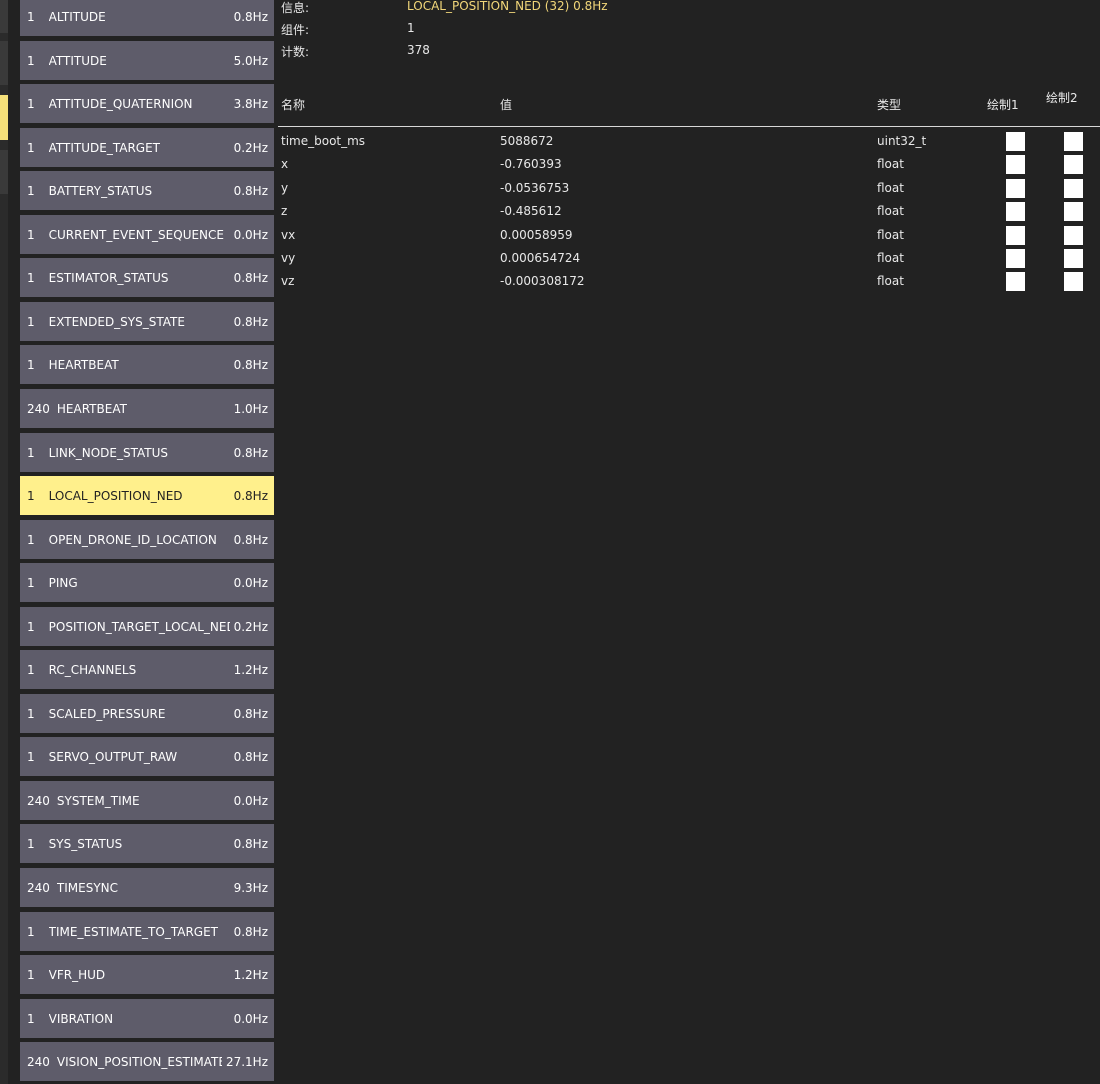 The width and height of the screenshot is (1100, 1084). I want to click on message-list-item-selected: 1 LOCAL_POSITION_NED 0.8Hz, so click(147, 495).